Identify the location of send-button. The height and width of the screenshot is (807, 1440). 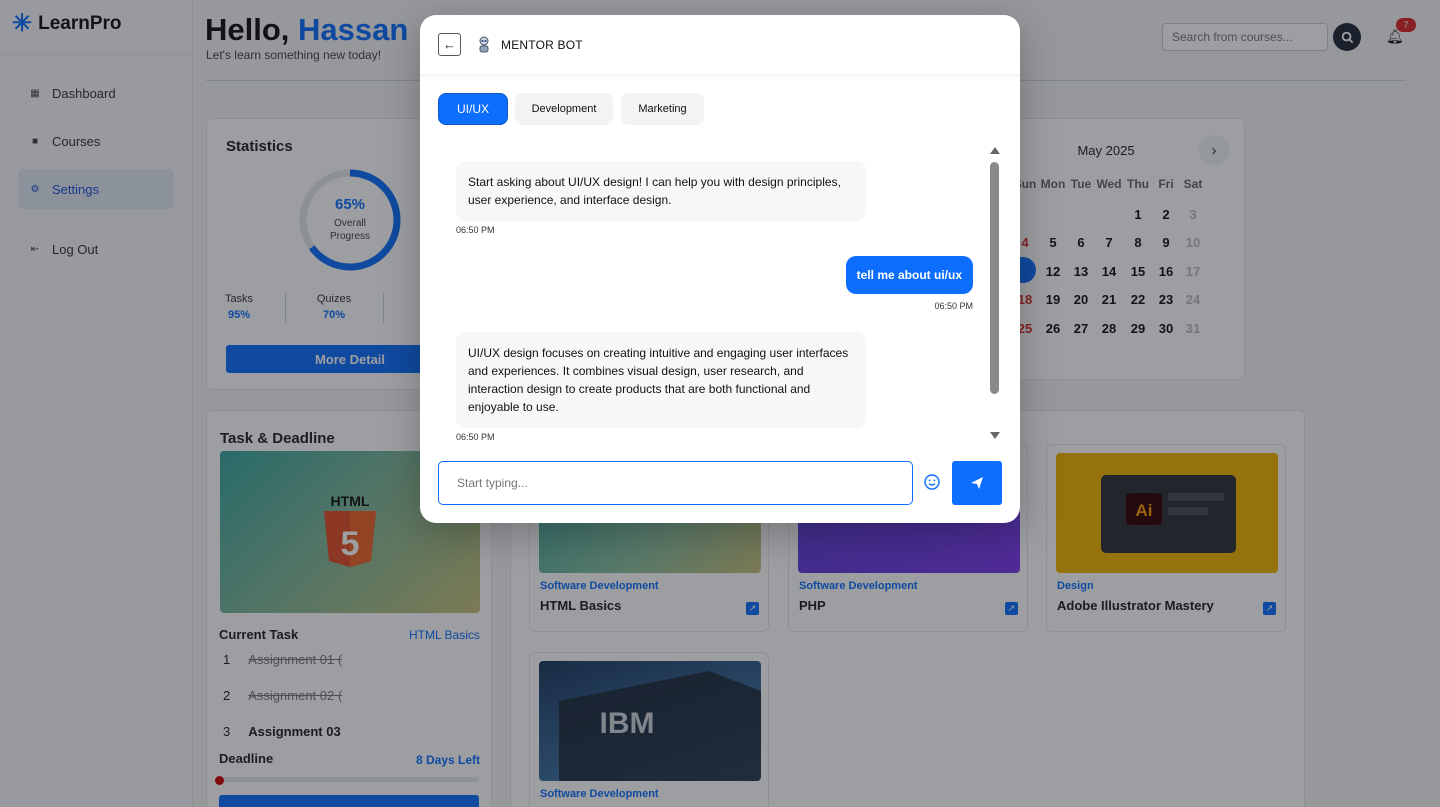
(977, 483).